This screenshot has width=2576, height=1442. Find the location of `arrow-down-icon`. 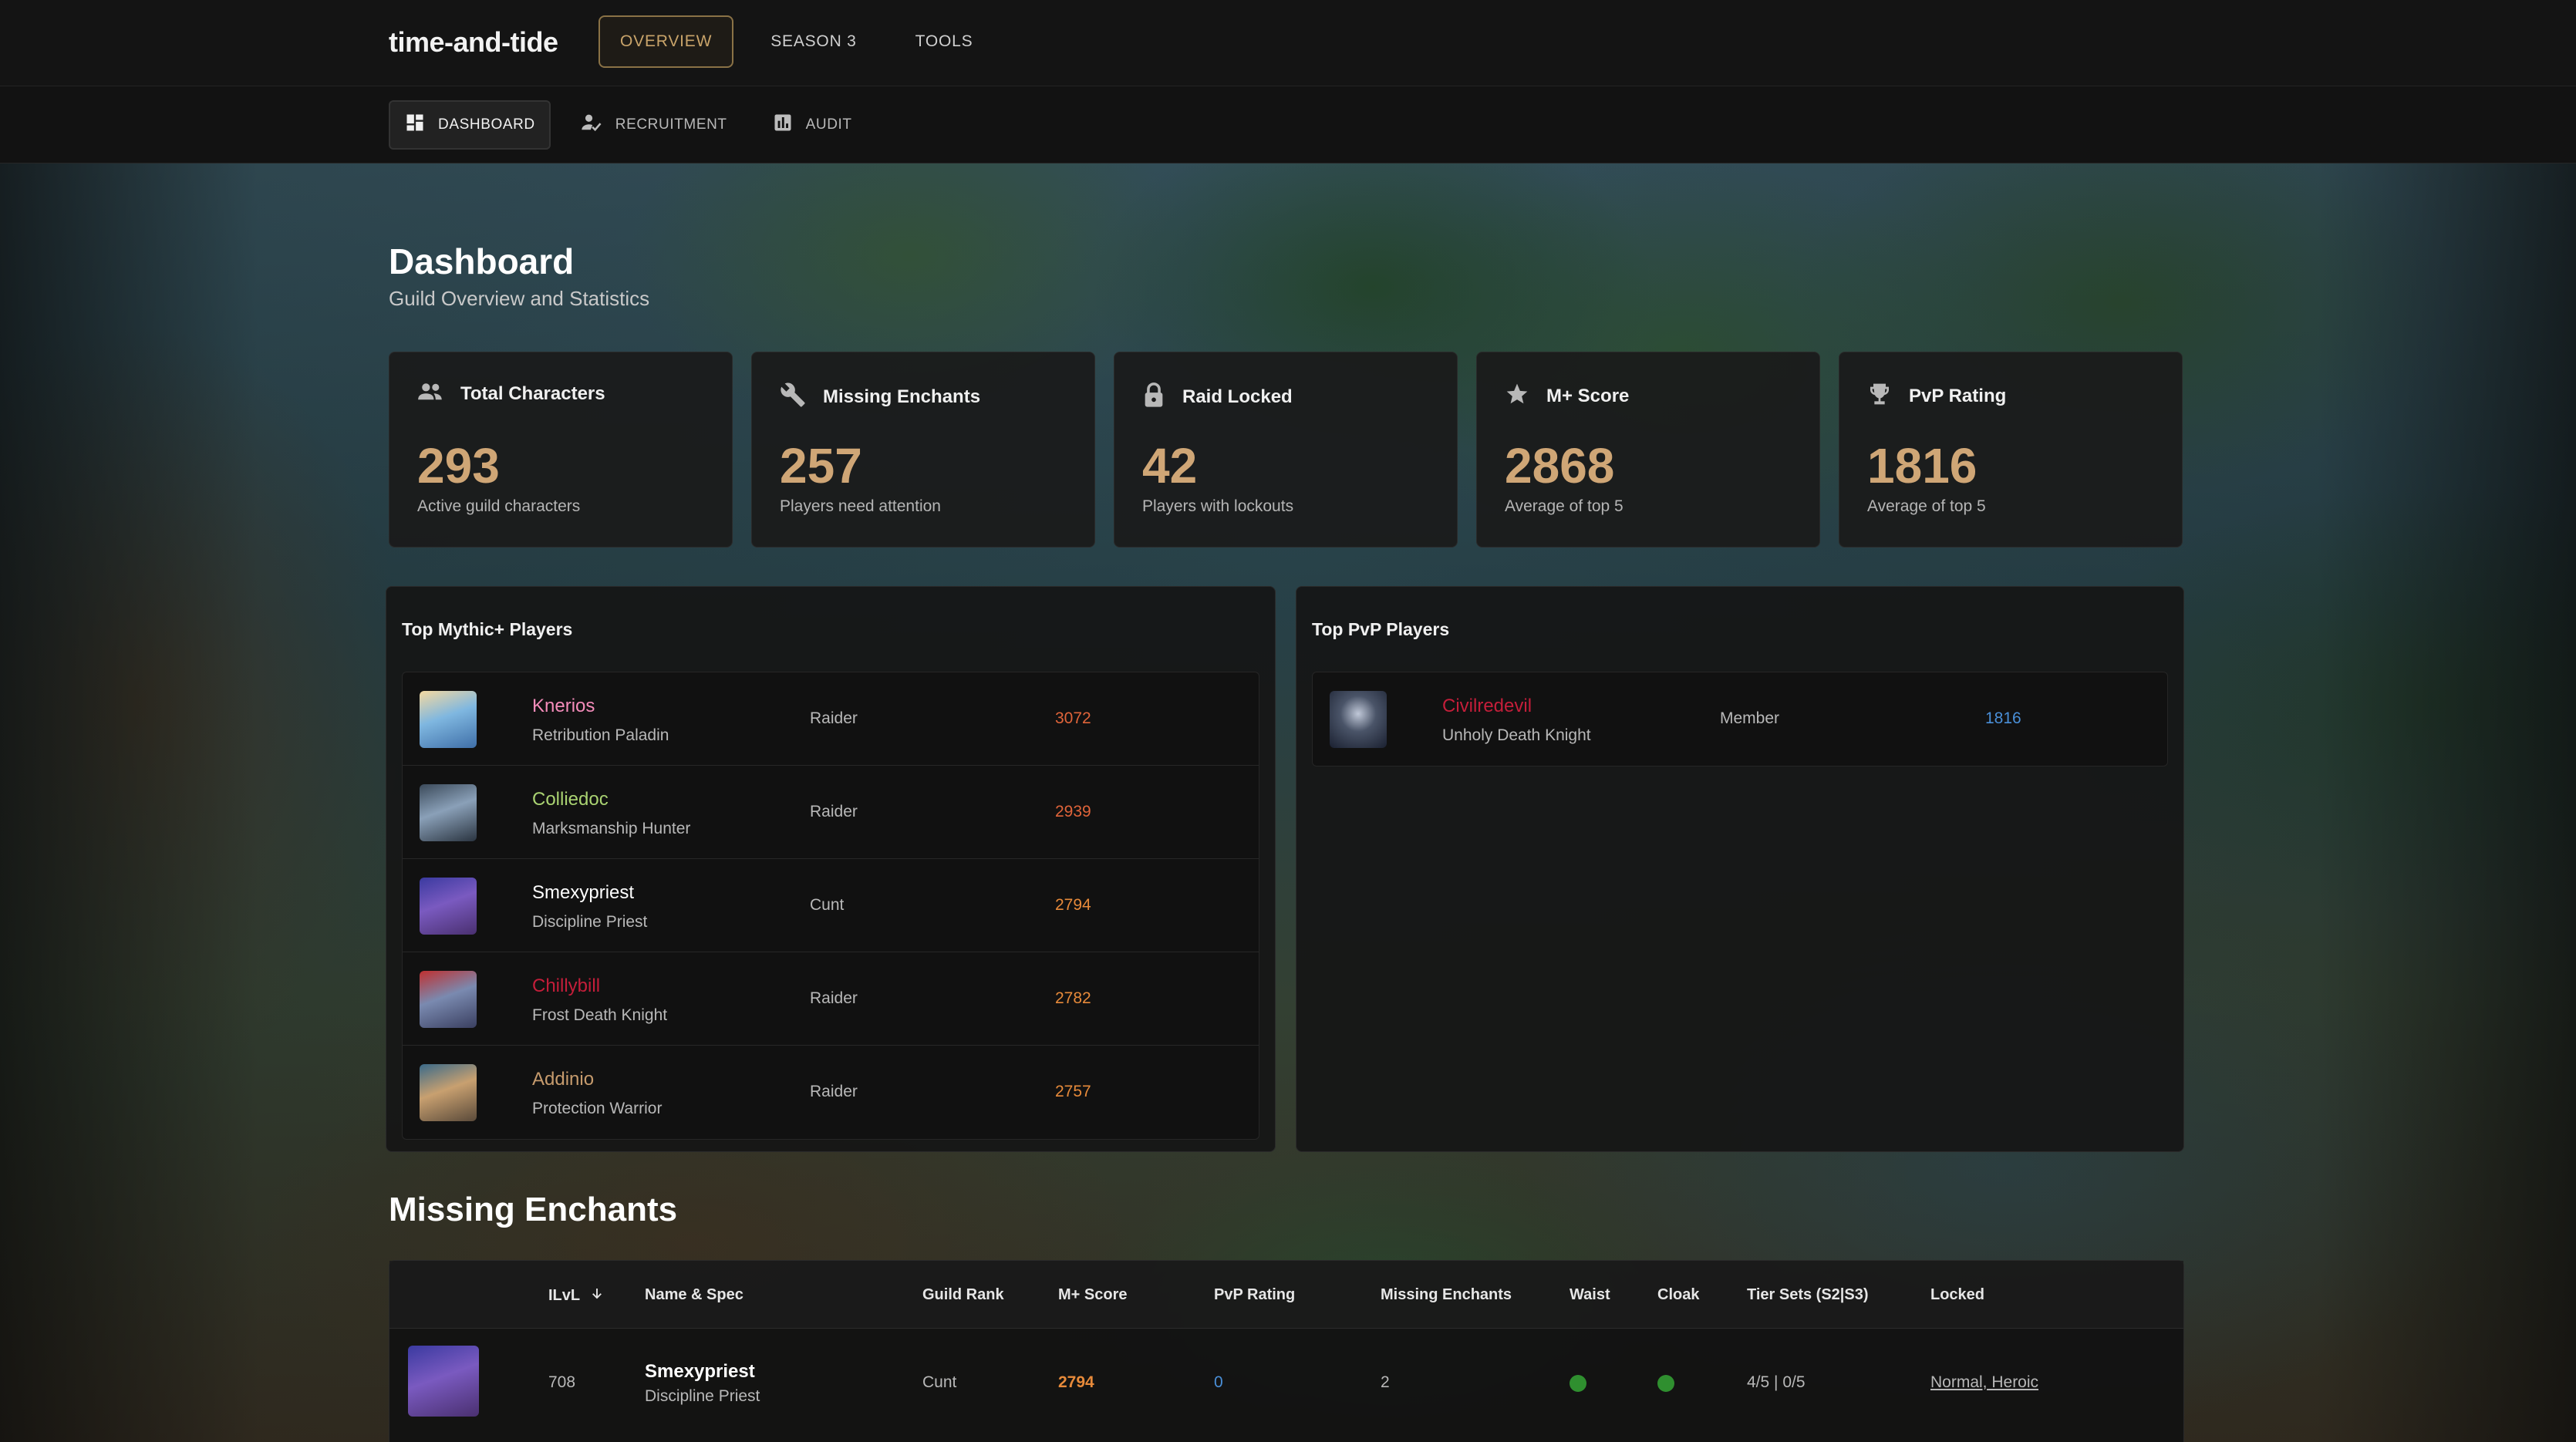

arrow-down-icon is located at coordinates (597, 1296).